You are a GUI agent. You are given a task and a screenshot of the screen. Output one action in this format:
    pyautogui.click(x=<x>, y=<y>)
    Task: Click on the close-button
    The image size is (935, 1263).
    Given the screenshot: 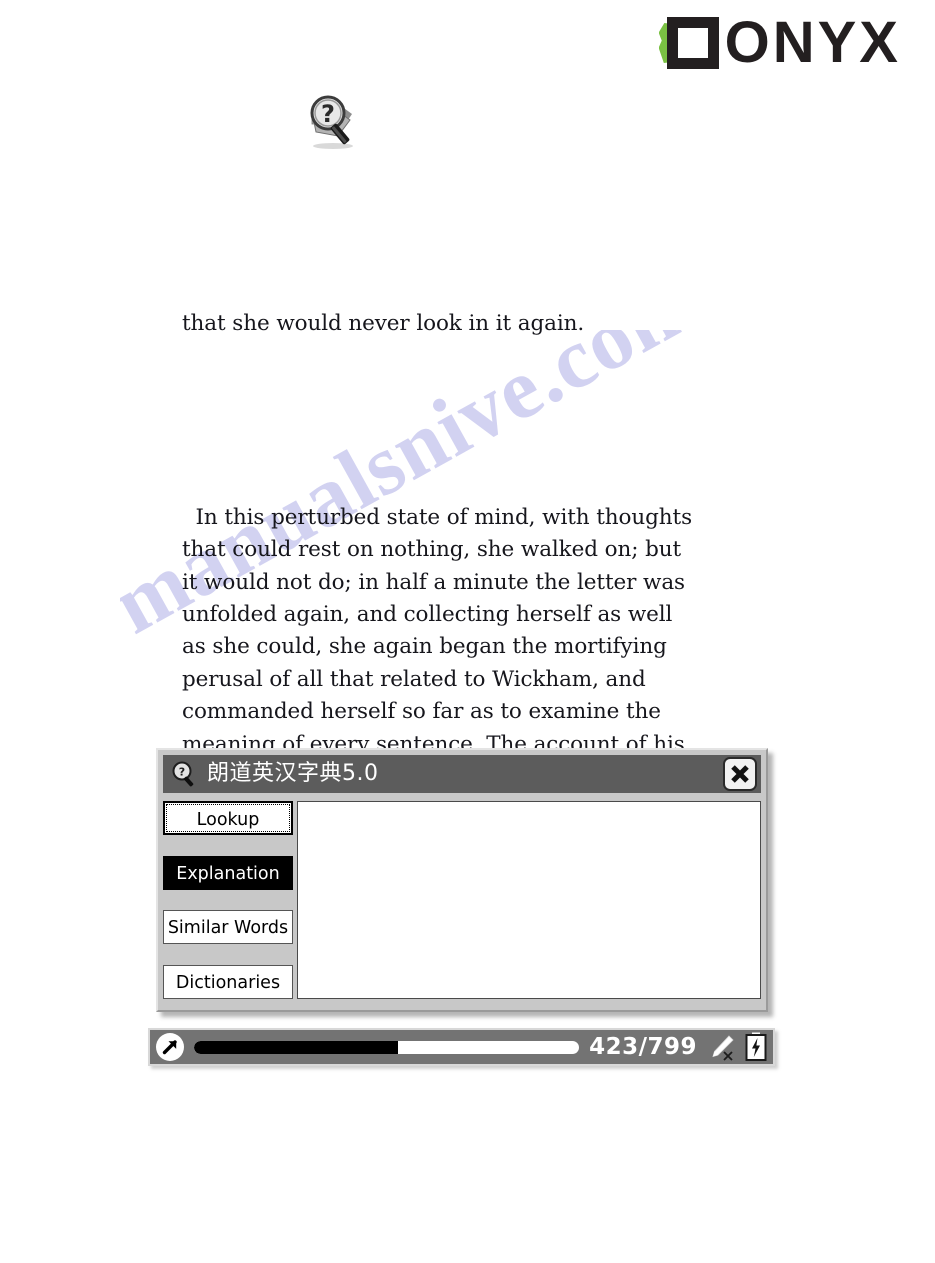 What is the action you would take?
    pyautogui.click(x=740, y=774)
    